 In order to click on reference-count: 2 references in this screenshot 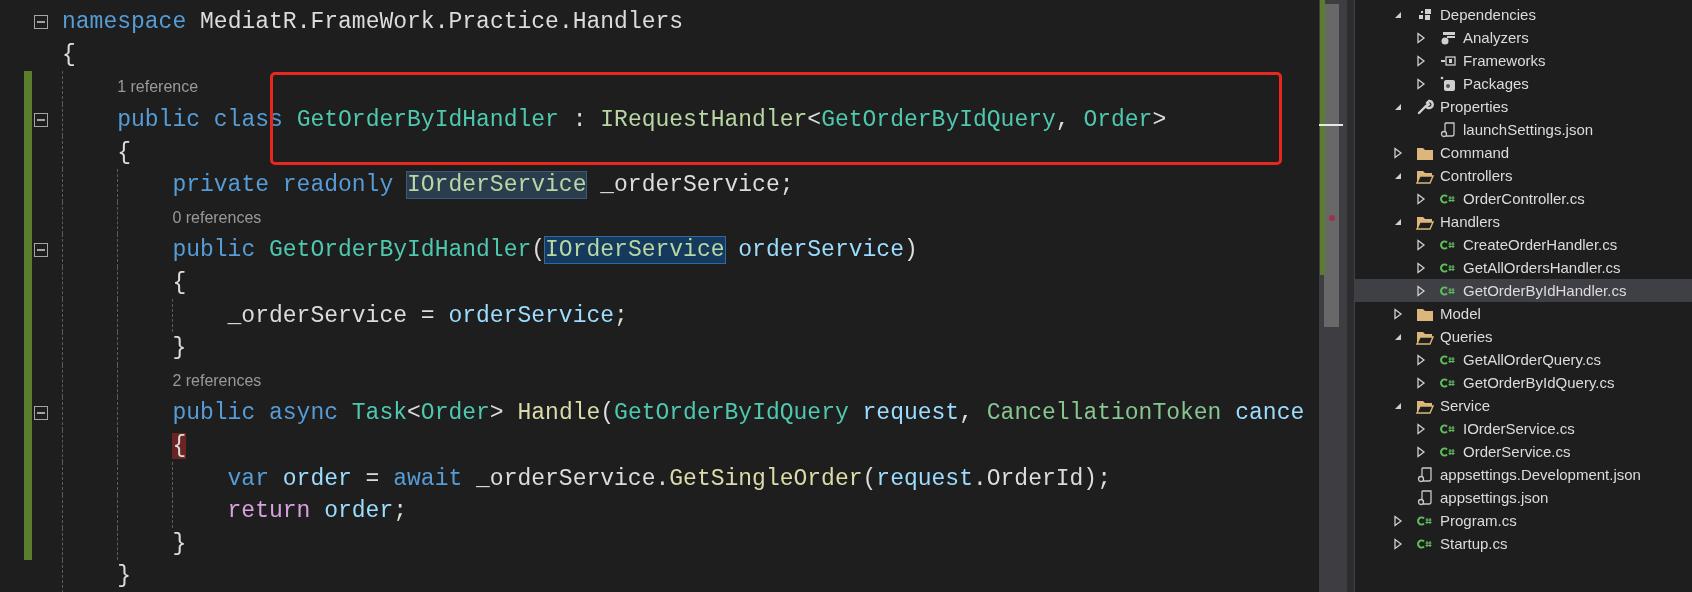, I will do `click(217, 380)`.